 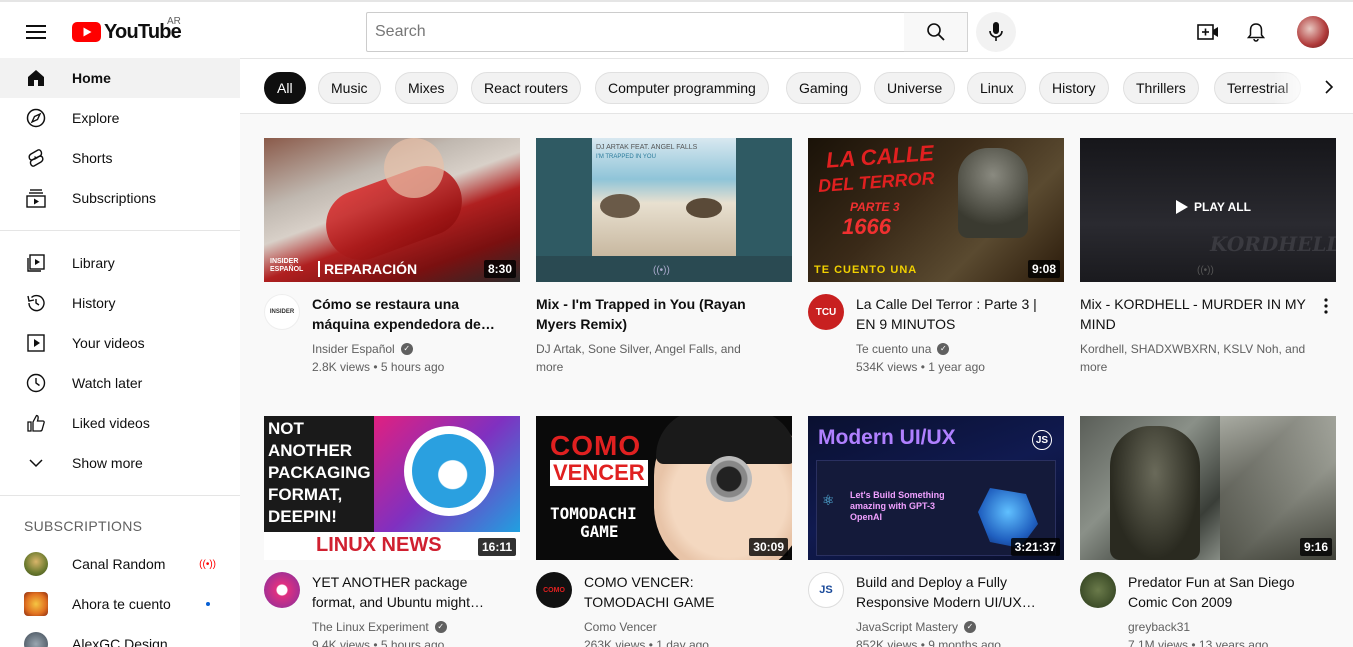 I want to click on new-content-dot-icon, so click(x=208, y=604).